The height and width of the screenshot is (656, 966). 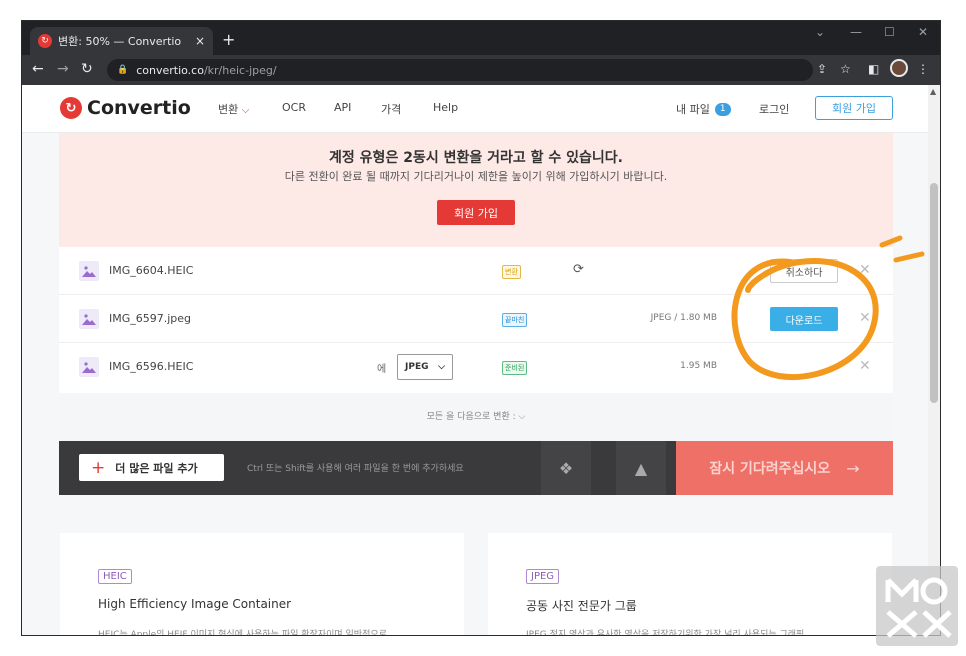 I want to click on plus-icon: +, so click(x=98, y=467).